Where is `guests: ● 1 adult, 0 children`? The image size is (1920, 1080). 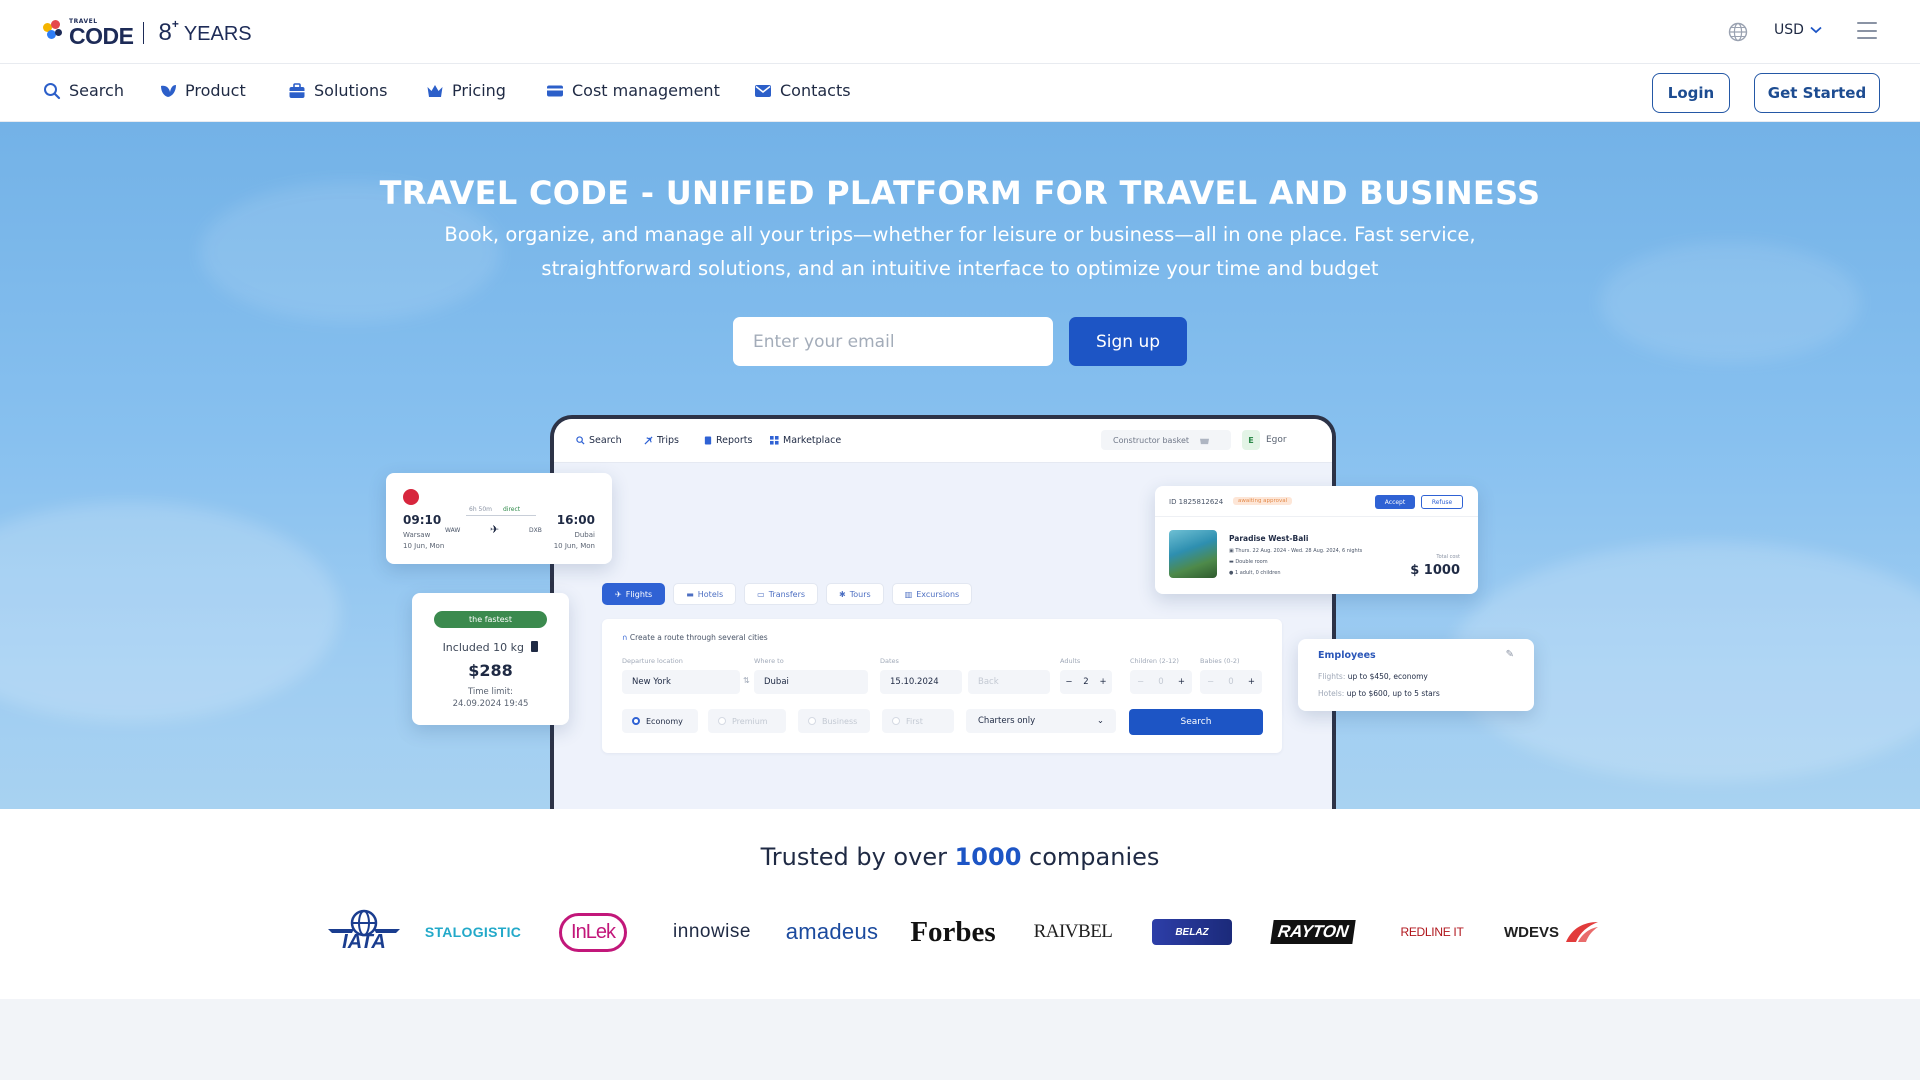
guests: ● 1 adult, 0 children is located at coordinates (1255, 573).